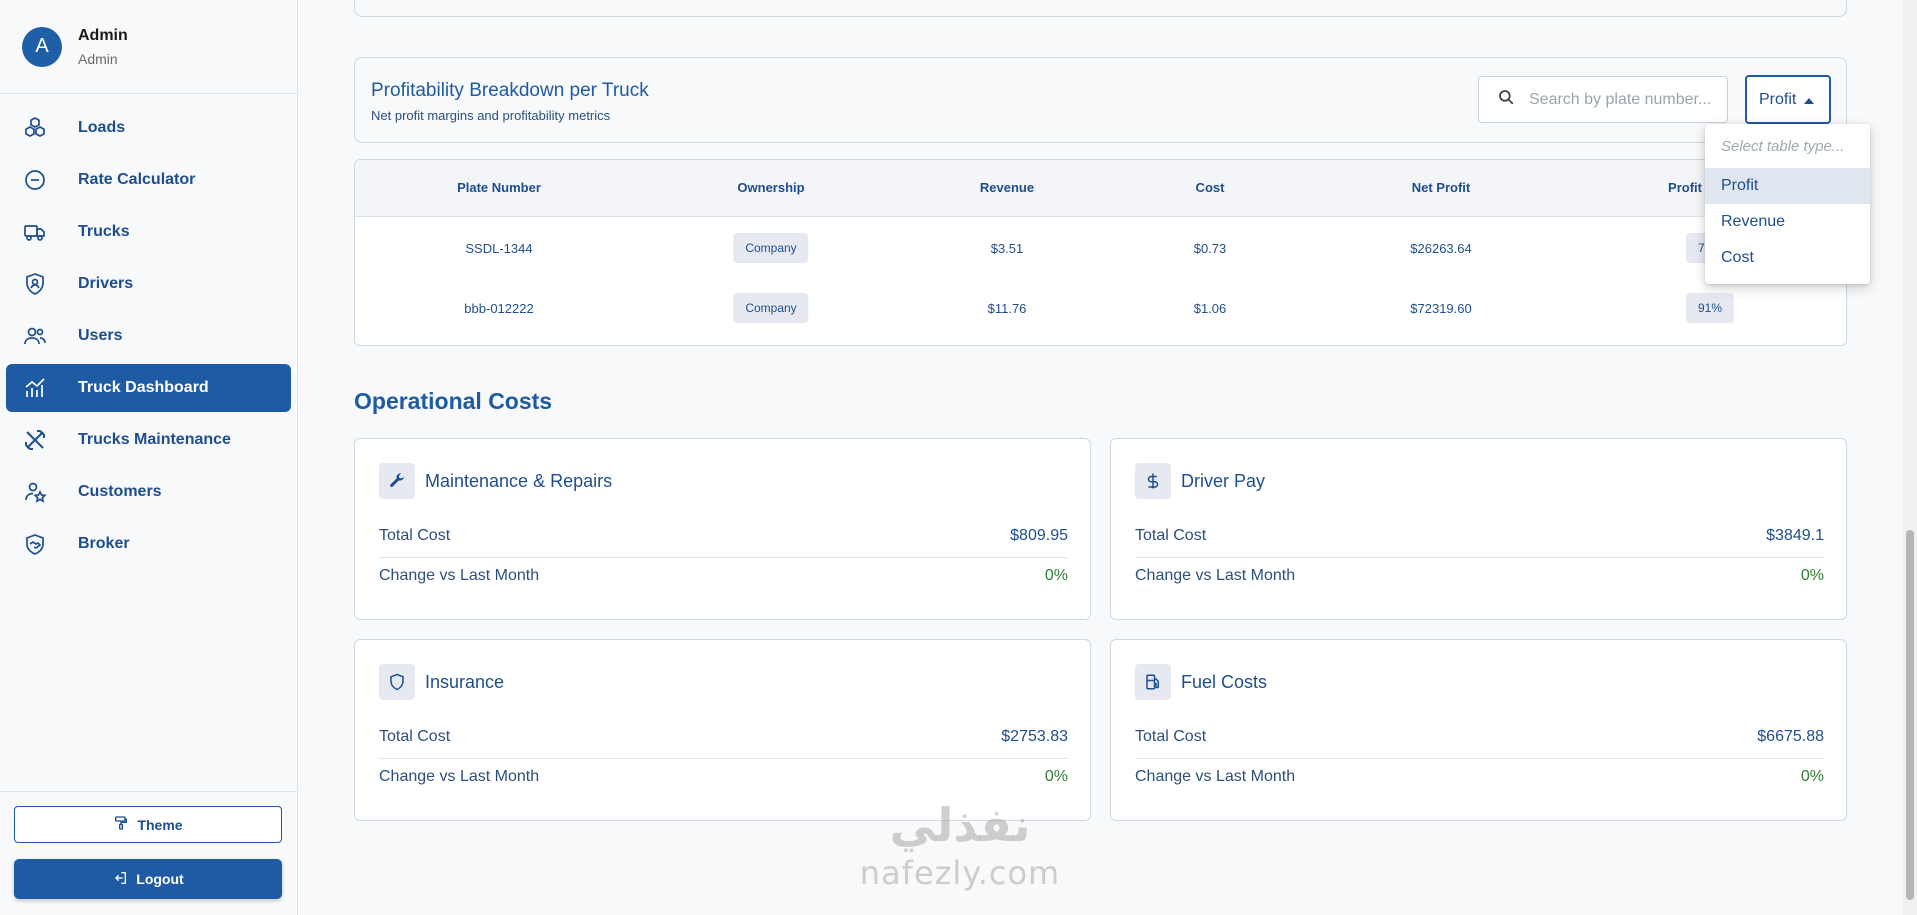 The image size is (1917, 915). Describe the element at coordinates (1710, 308) in the screenshot. I see `profit-percent-badge: 91%` at that location.